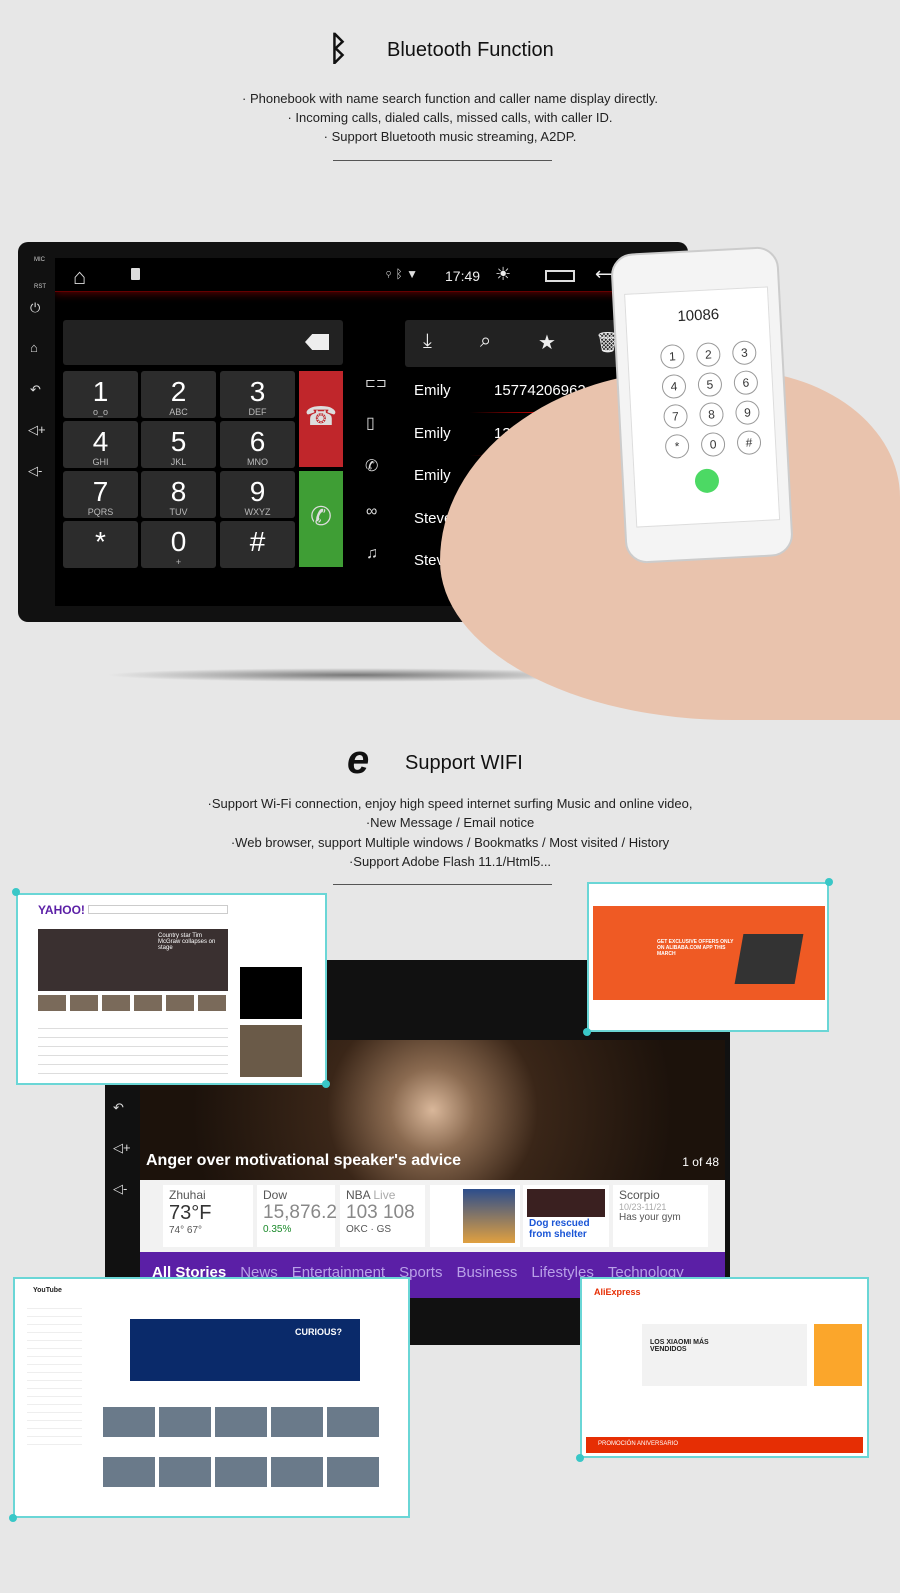 The width and height of the screenshot is (900, 1593). I want to click on key-digit: 2, so click(178, 391).